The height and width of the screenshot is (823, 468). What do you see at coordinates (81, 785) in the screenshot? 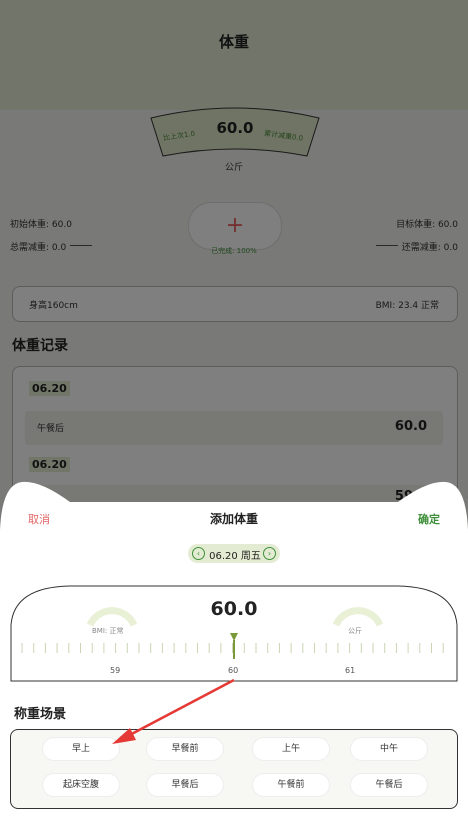
I see `scene-option-fasting-after-waking: 起床空腹` at bounding box center [81, 785].